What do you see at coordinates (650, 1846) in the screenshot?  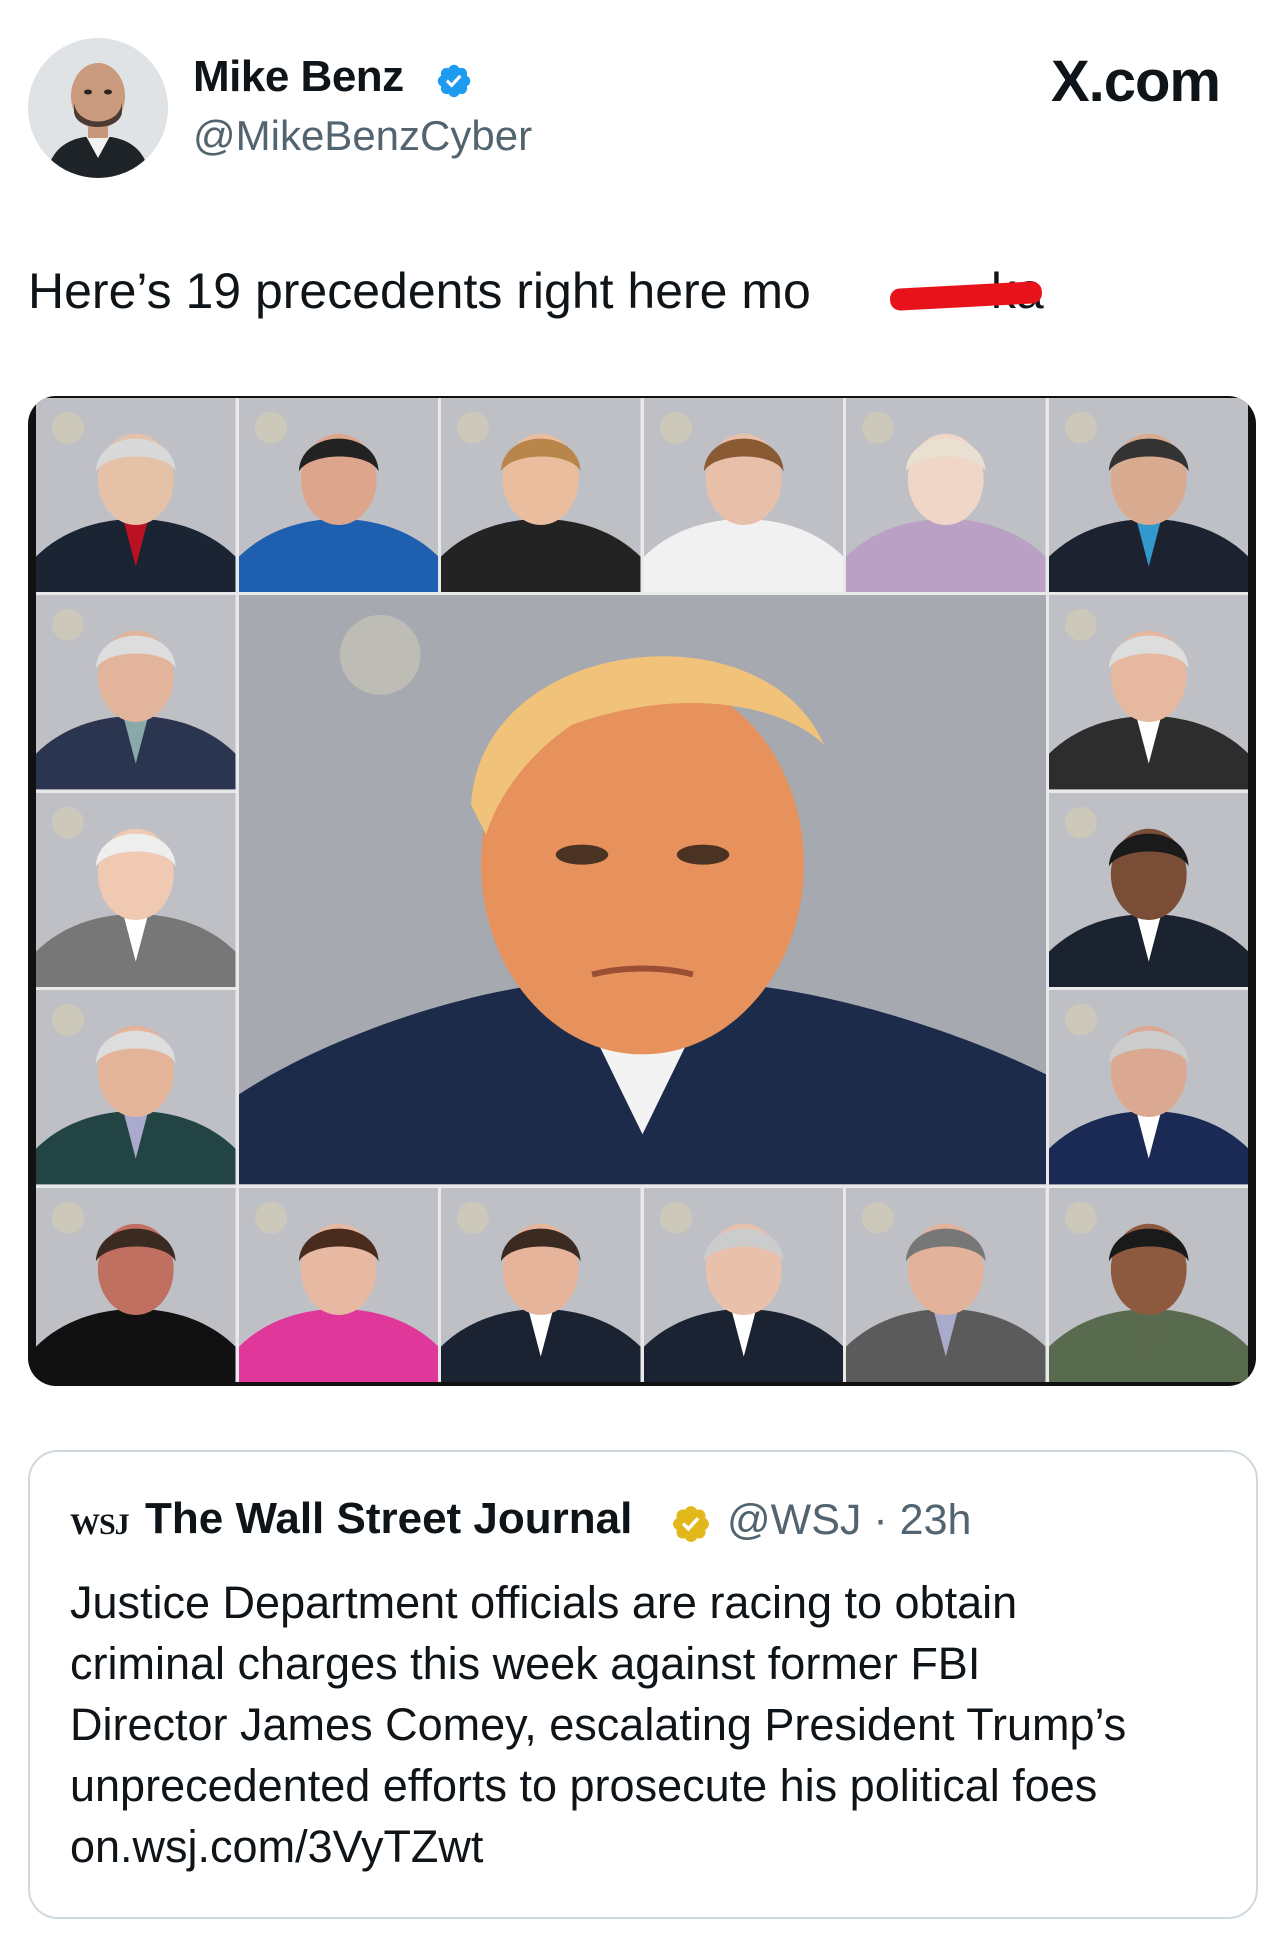 I see `quoted-link: on.wsj.com/3VyTZwt` at bounding box center [650, 1846].